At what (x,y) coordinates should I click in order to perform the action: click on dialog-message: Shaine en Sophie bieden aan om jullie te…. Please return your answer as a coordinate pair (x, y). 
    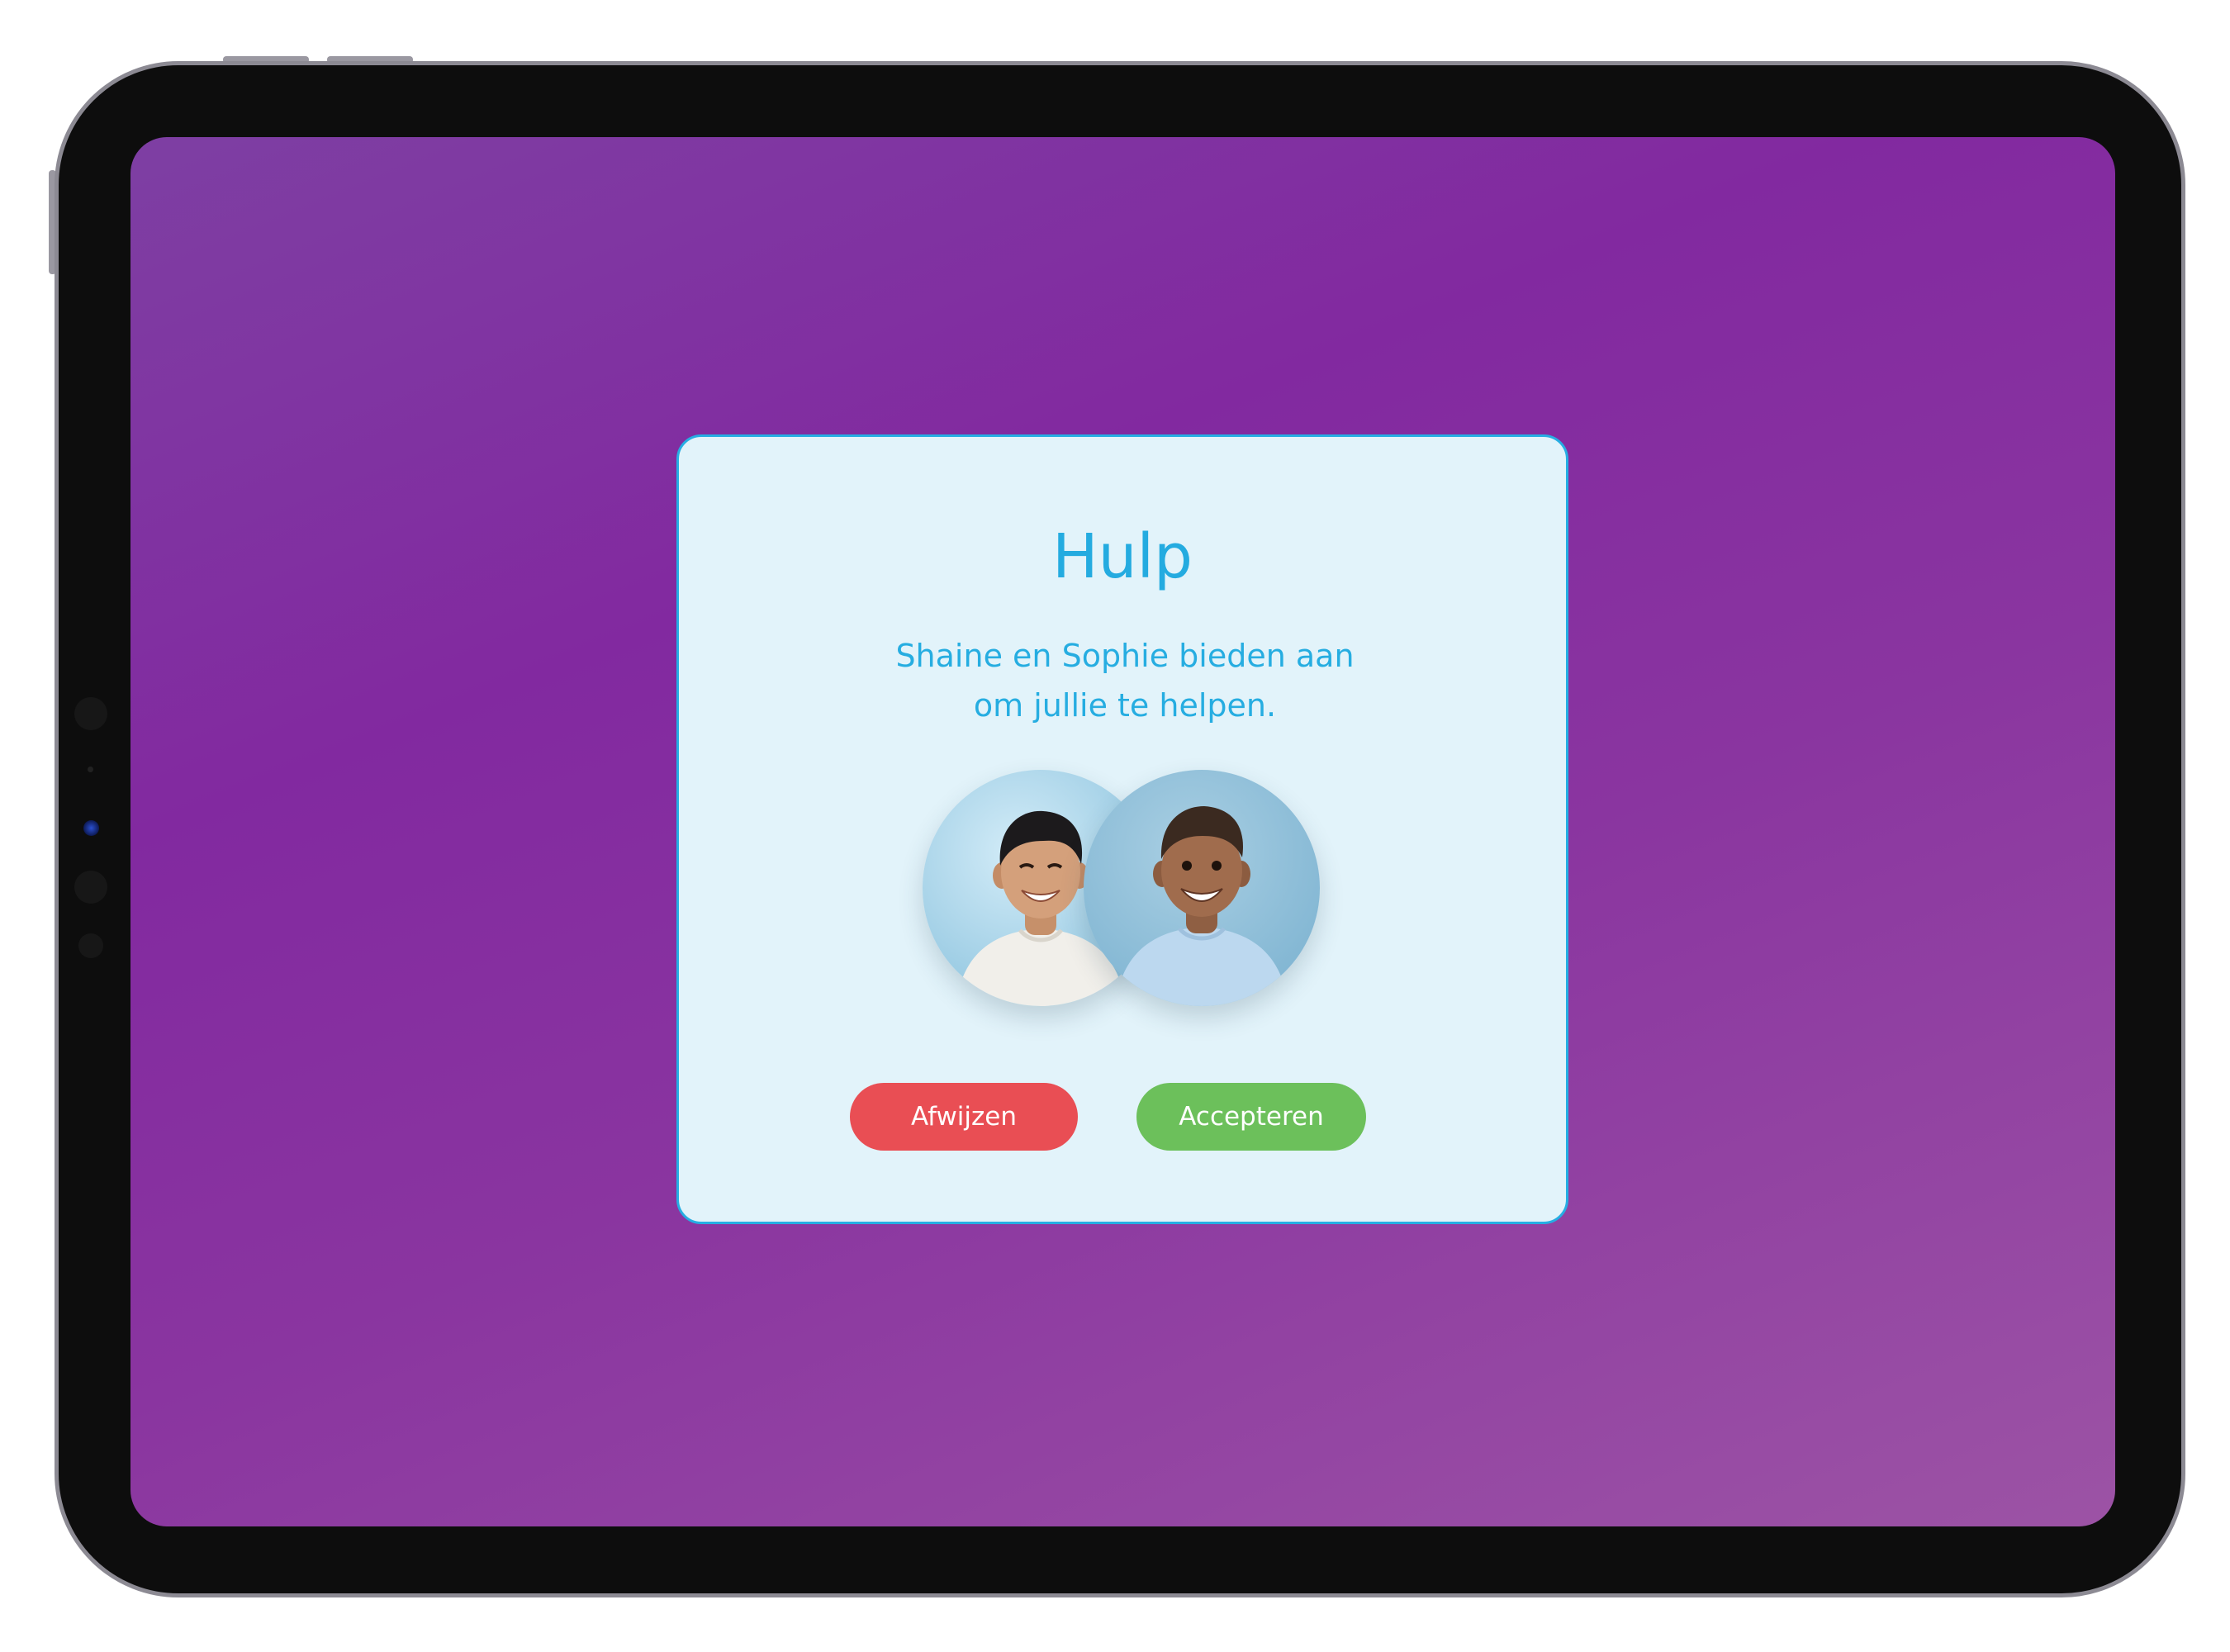
    Looking at the image, I should click on (1125, 680).